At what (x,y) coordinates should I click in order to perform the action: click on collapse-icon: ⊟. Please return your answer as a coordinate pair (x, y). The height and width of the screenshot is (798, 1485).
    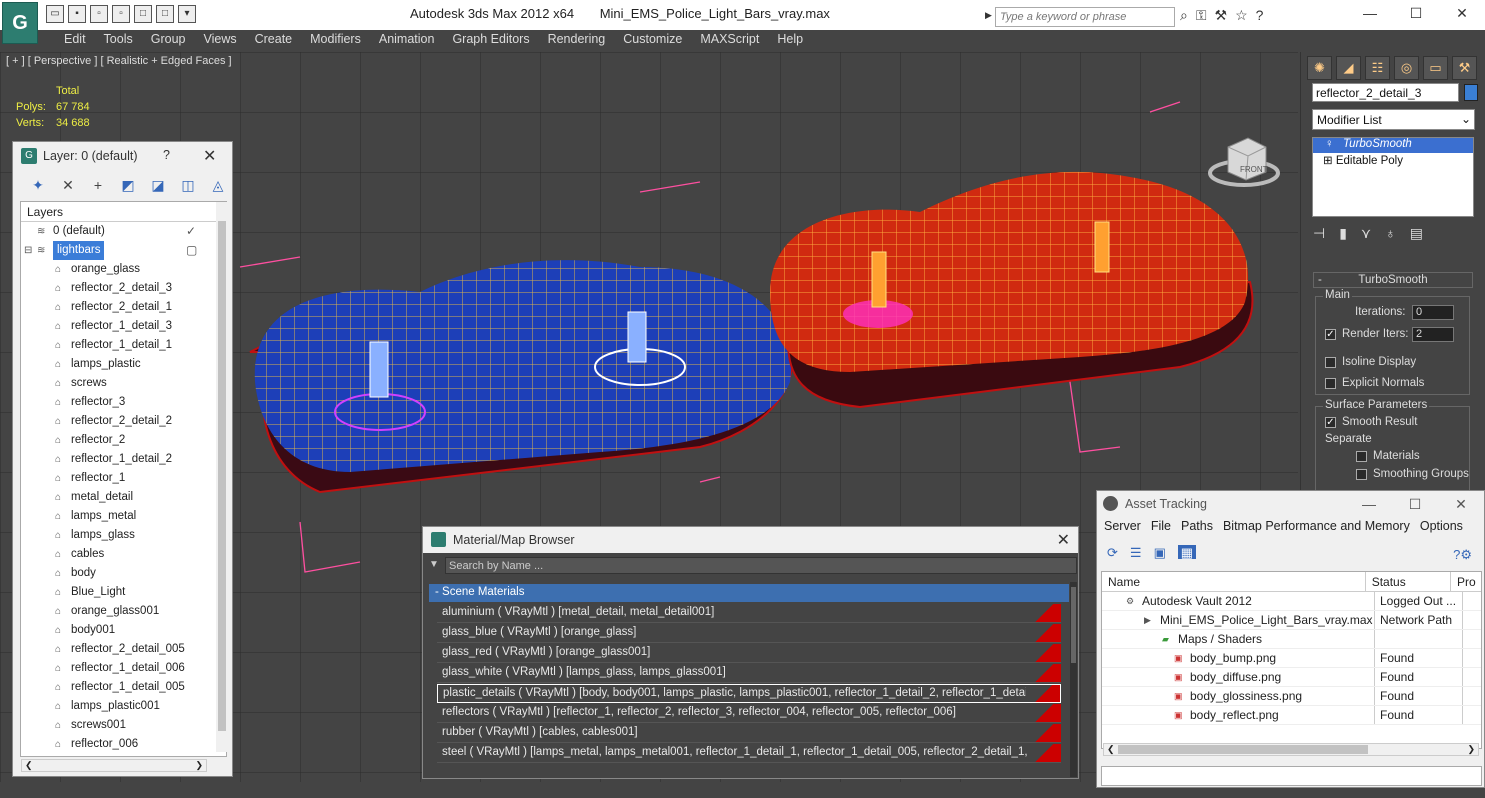
    Looking at the image, I should click on (28, 250).